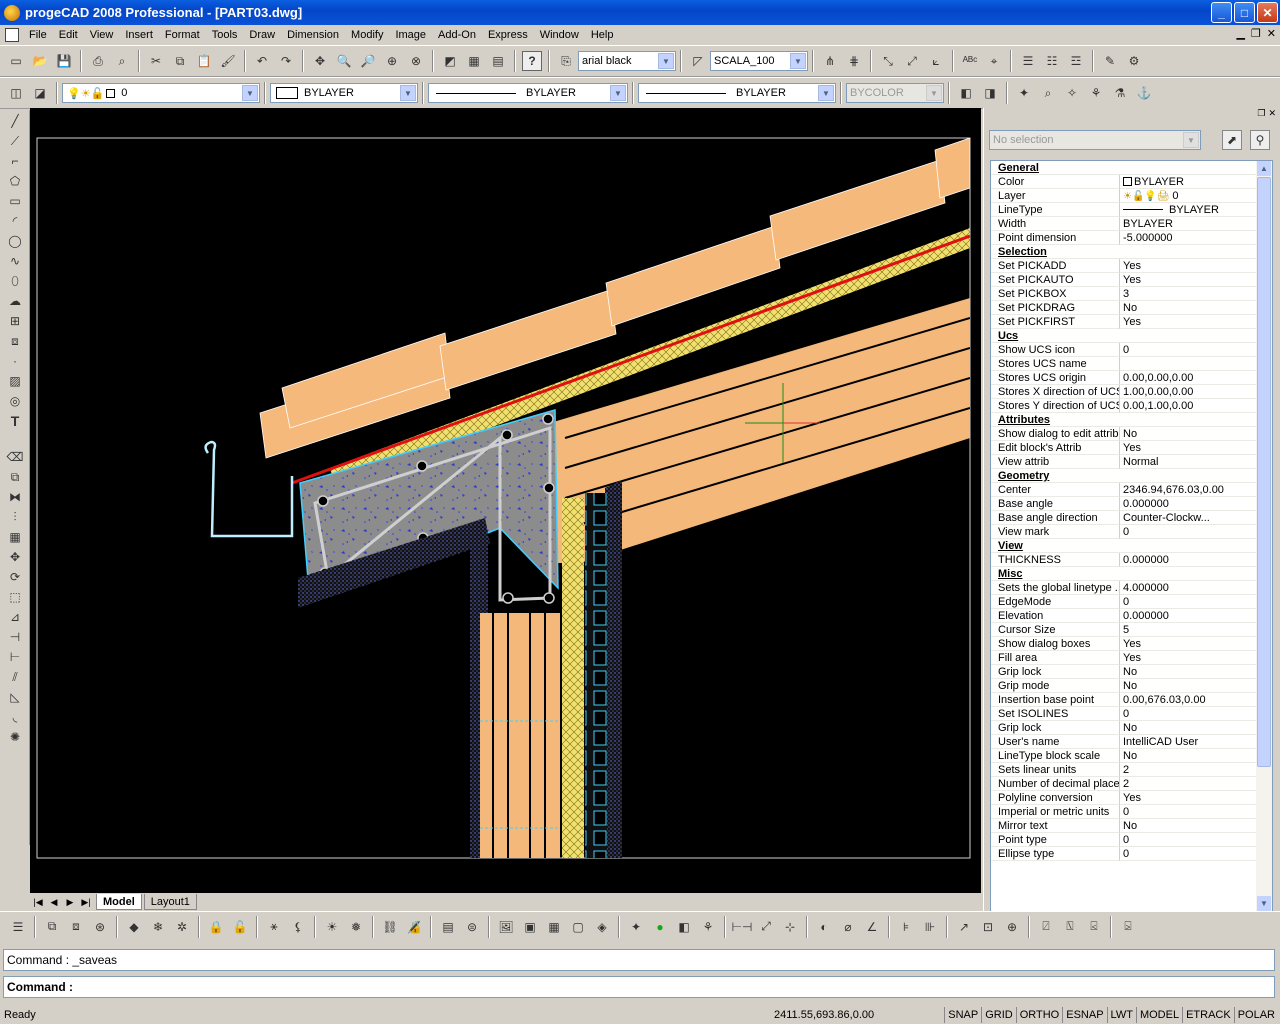 This screenshot has width=1280, height=1024. What do you see at coordinates (332, 927) in the screenshot?
I see `sun-all-icon: ☀` at bounding box center [332, 927].